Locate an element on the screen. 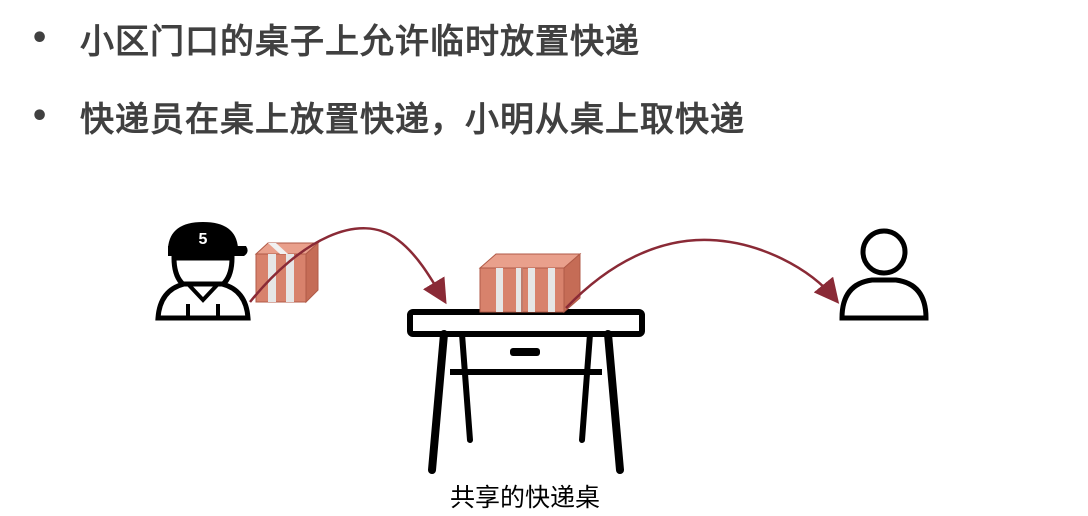  person-icon is located at coordinates (884, 274).